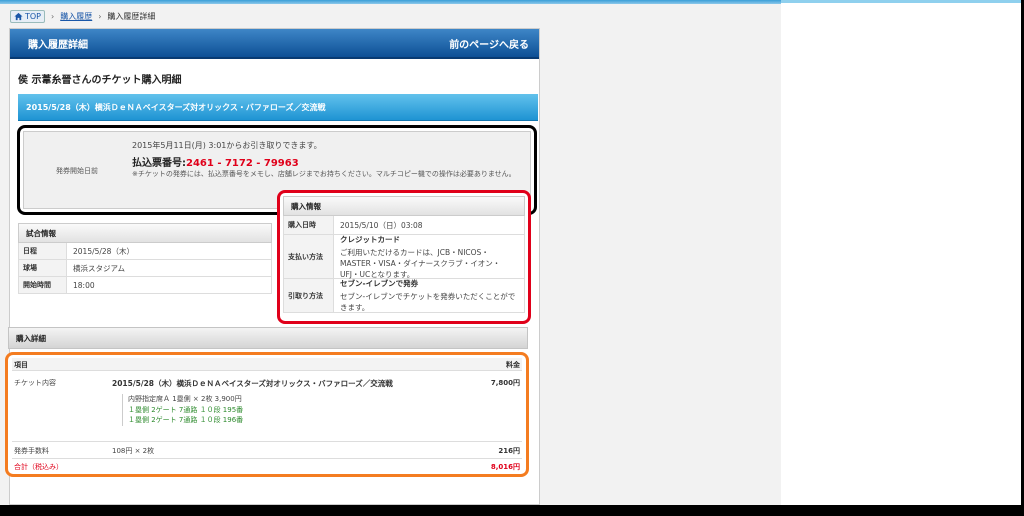 The width and height of the screenshot is (1024, 516). What do you see at coordinates (381, 225) in the screenshot?
I see `purchase-datetime: 2015/5/10（日）03:08` at bounding box center [381, 225].